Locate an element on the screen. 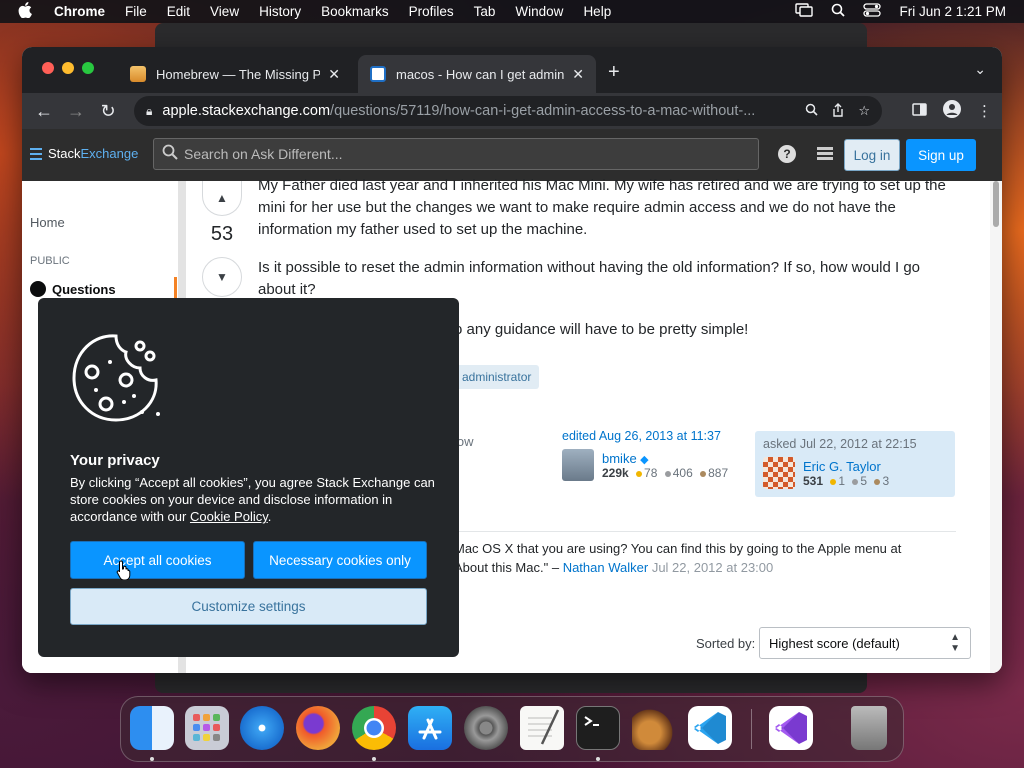  app-store-icon is located at coordinates (430, 728).